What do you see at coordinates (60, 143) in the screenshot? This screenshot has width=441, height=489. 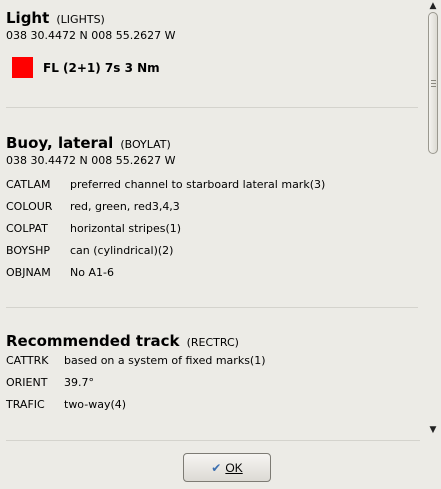 I see `buoy-title: Buoy, lateral` at bounding box center [60, 143].